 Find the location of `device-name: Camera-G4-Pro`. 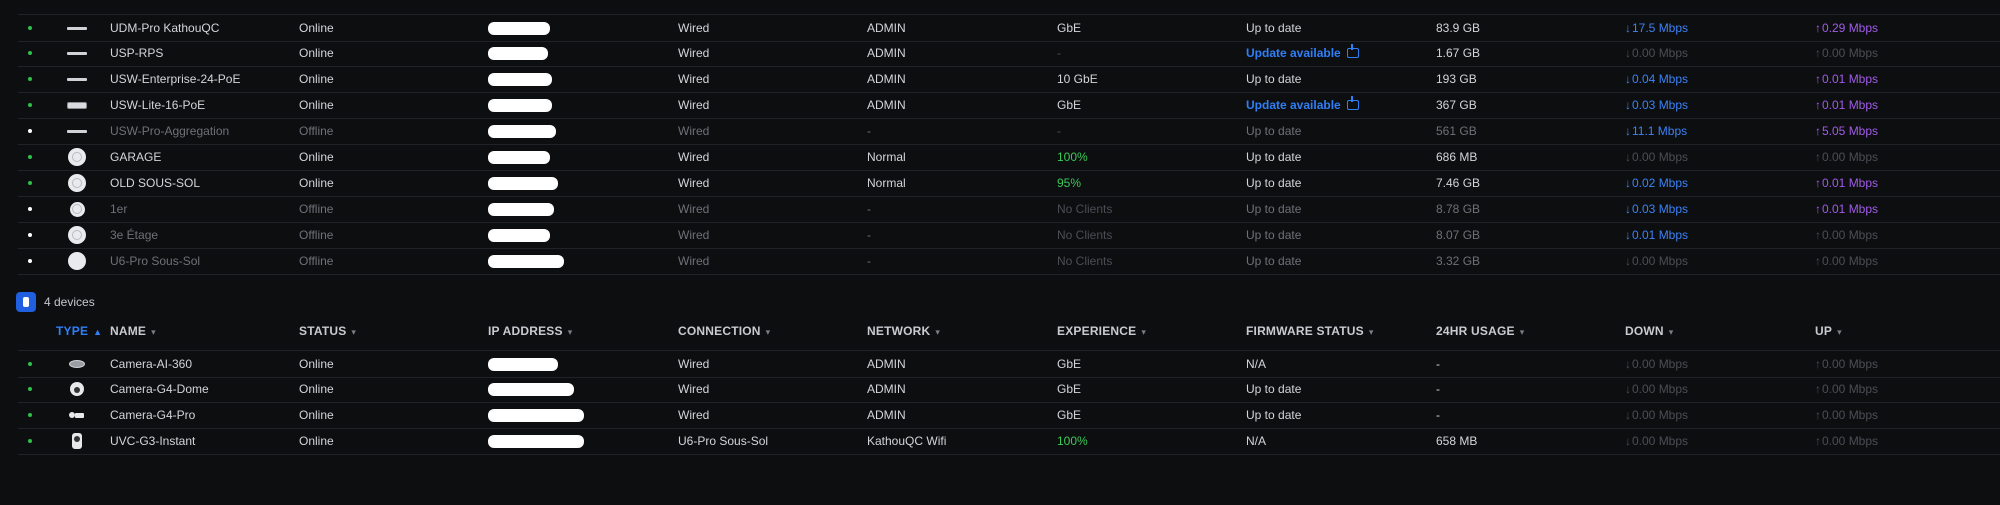

device-name: Camera-G4-Pro is located at coordinates (152, 415).